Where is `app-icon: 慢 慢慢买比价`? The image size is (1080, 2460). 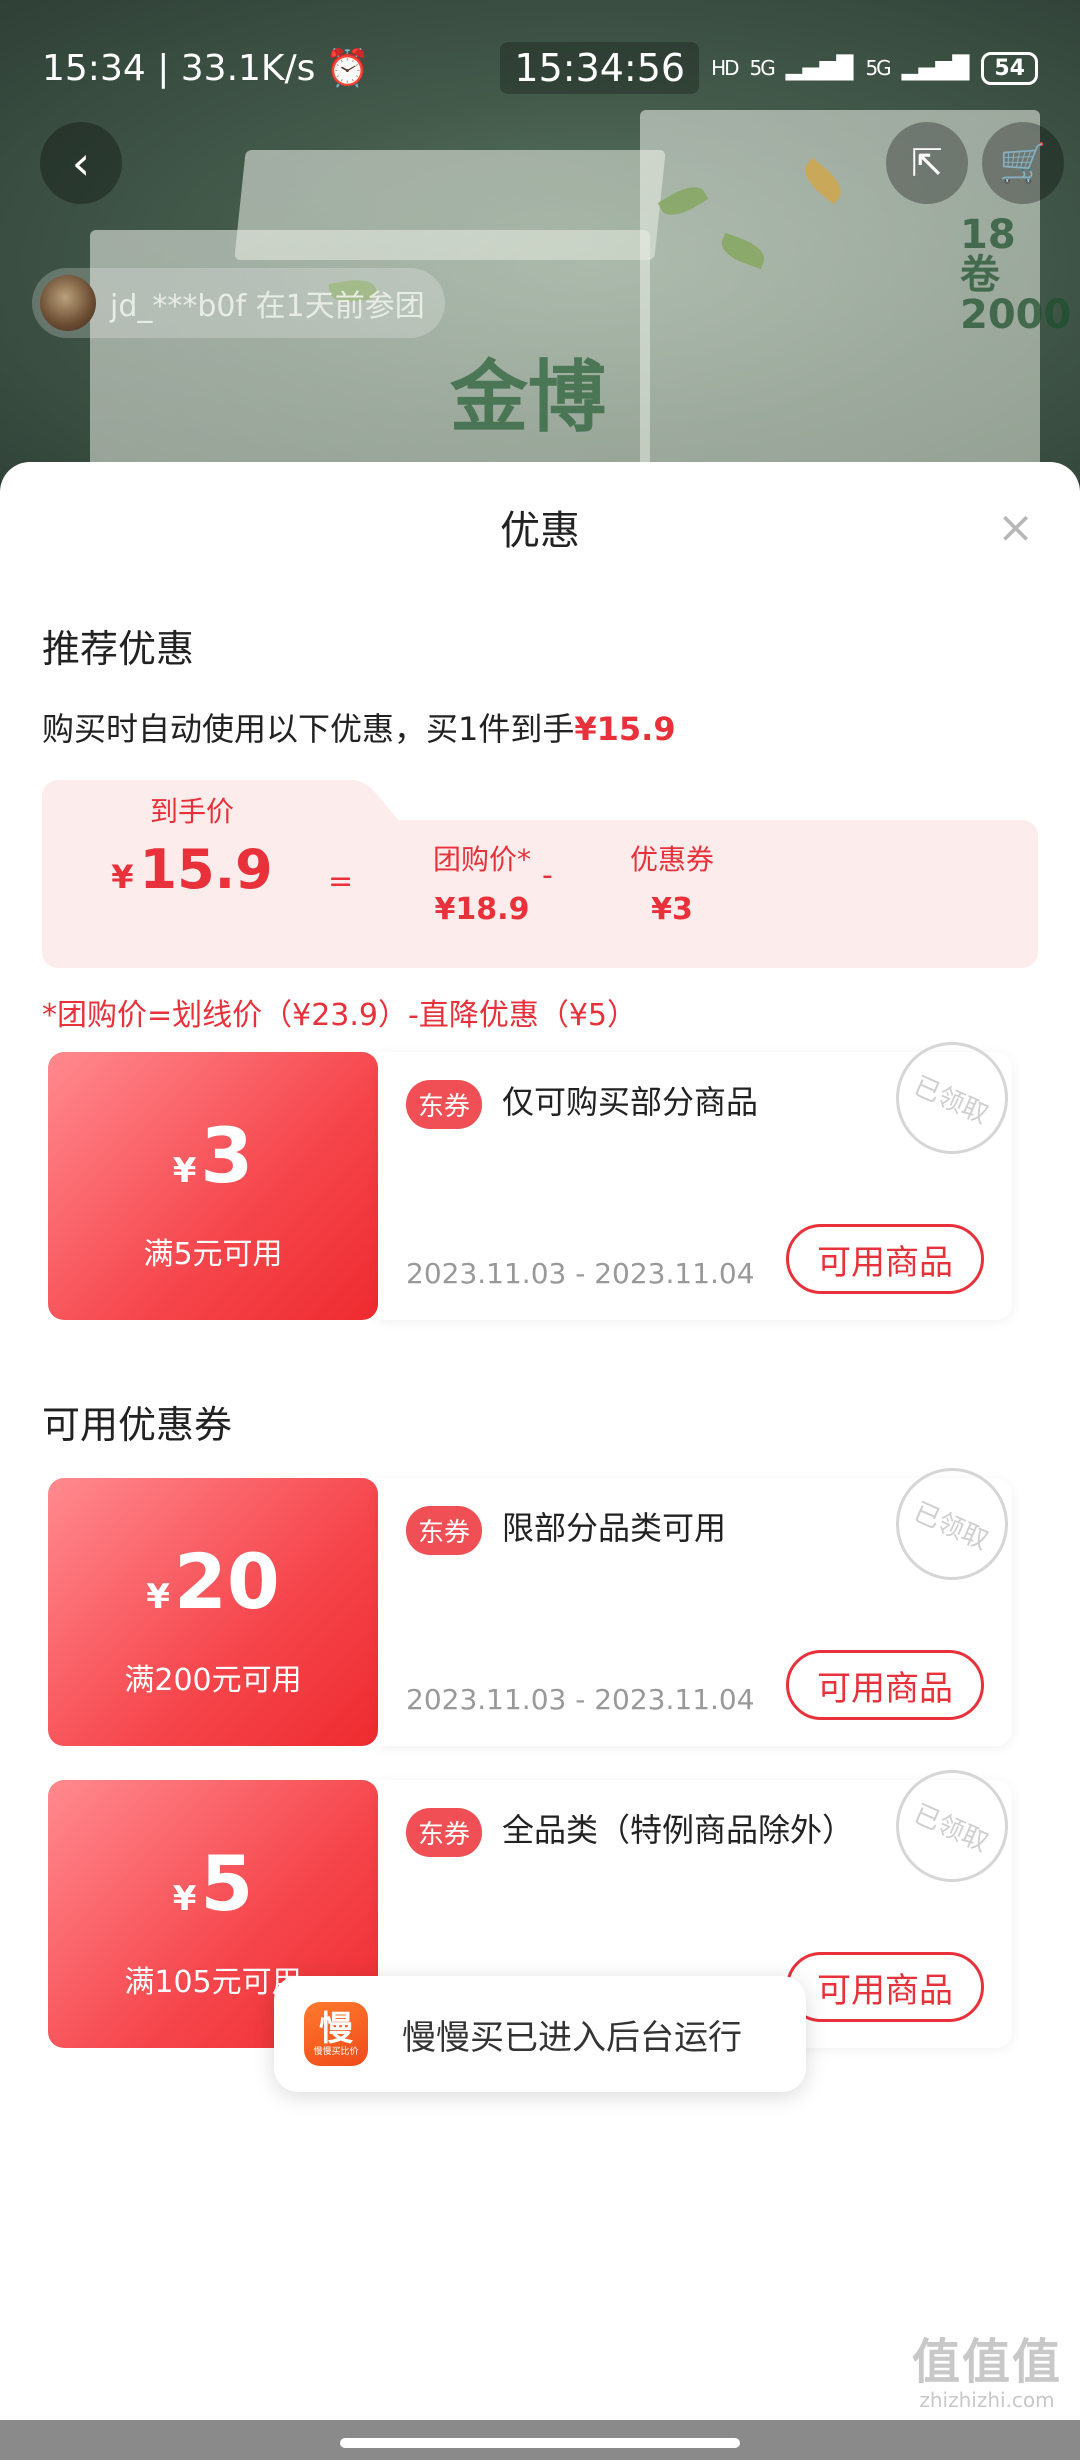
app-icon: 慢 慢慢买比价 is located at coordinates (336, 2034).